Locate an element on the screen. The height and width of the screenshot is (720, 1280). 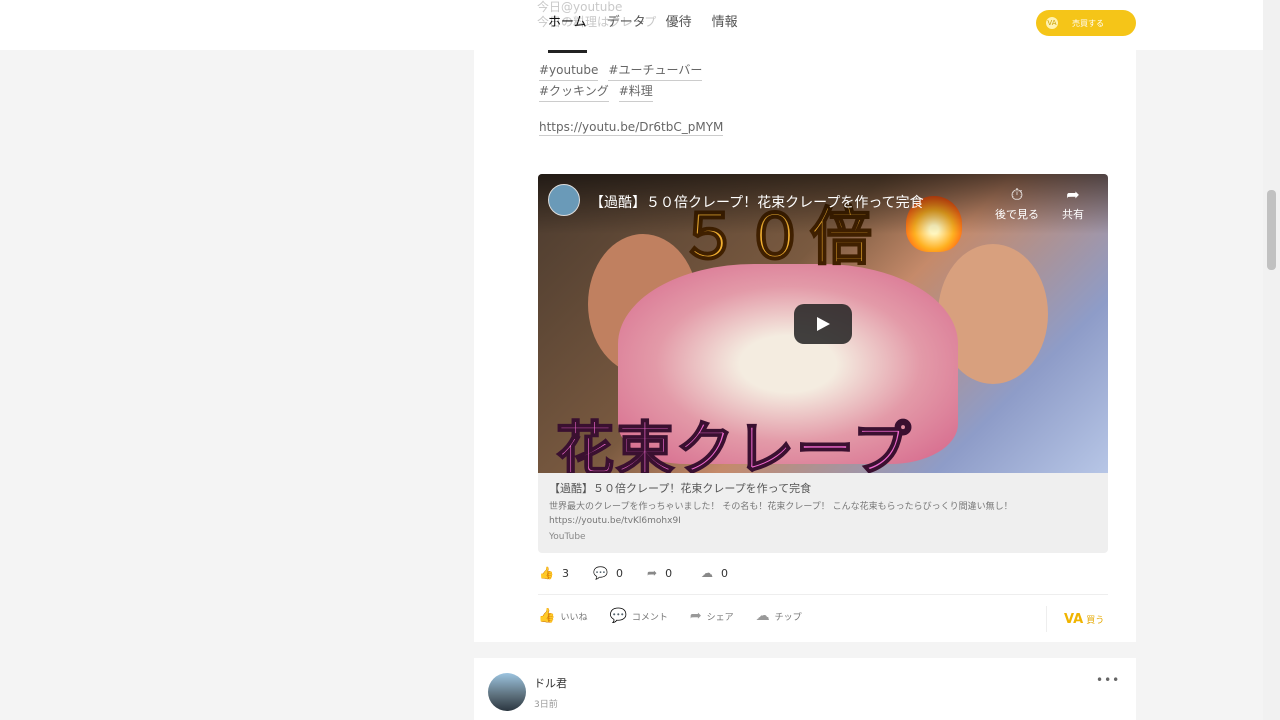
clock-icon: ⏱ is located at coordinates (1017, 194).